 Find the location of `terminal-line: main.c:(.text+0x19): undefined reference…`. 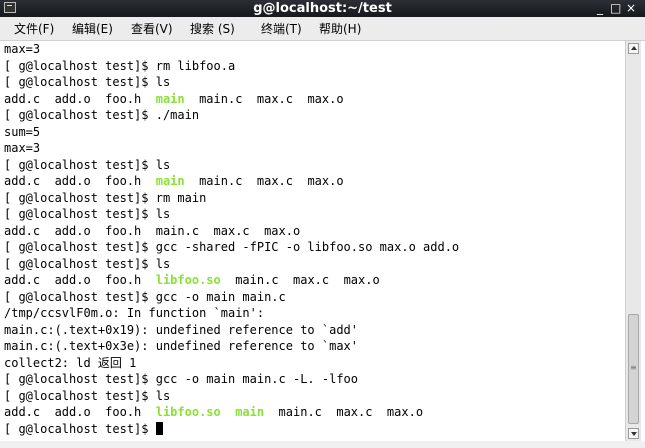

terminal-line: main.c:(.text+0x19): undefined reference… is located at coordinates (314, 330).